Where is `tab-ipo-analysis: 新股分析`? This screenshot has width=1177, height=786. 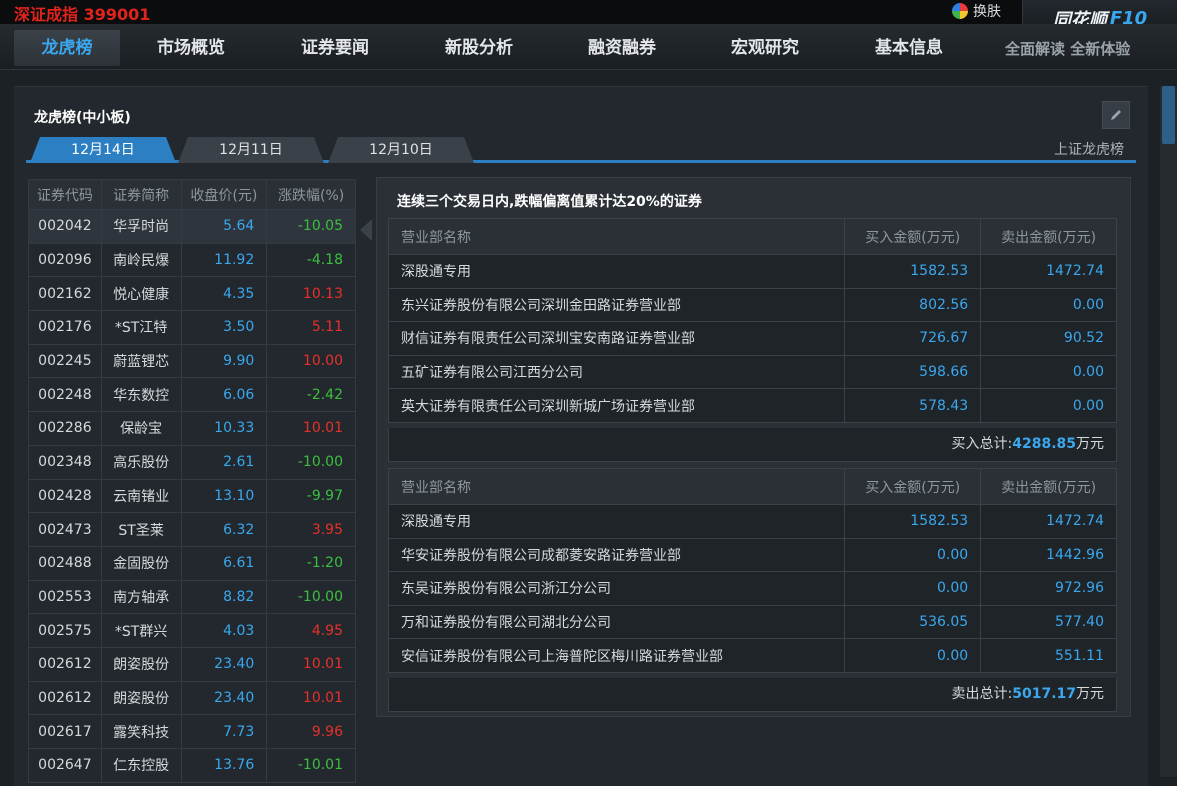 tab-ipo-analysis: 新股分析 is located at coordinates (479, 48).